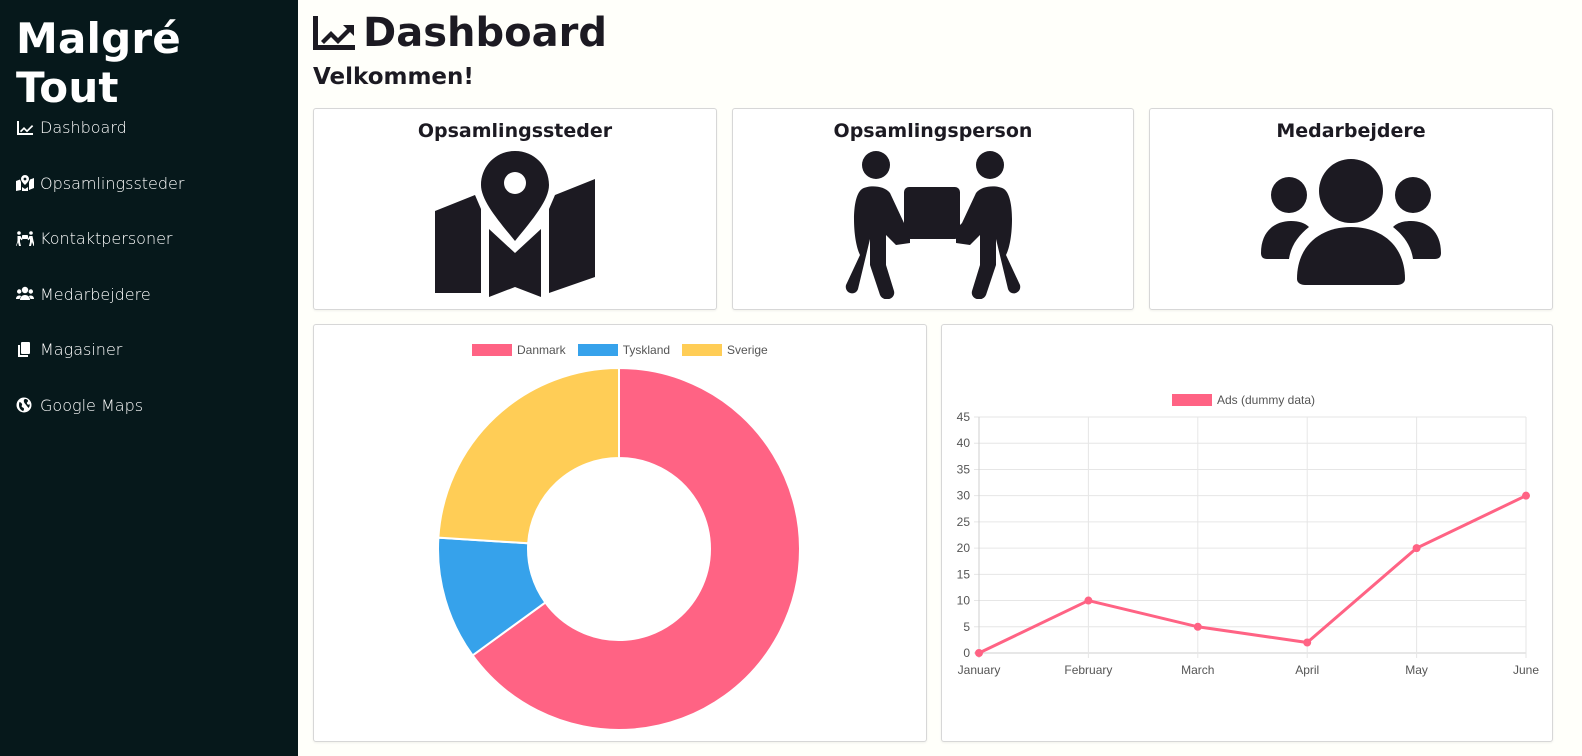 This screenshot has width=1582, height=756. What do you see at coordinates (1307, 670) in the screenshot?
I see `x-tick-label: April` at bounding box center [1307, 670].